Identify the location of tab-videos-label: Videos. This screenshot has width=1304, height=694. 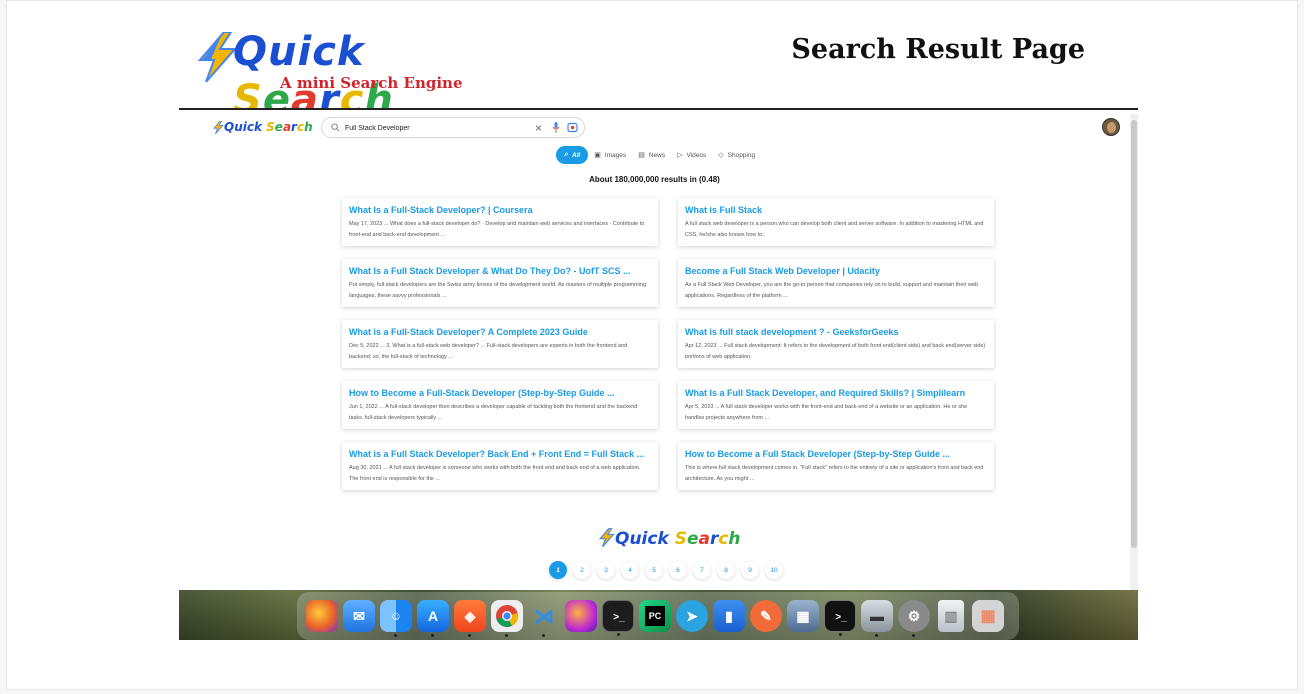
(696, 155).